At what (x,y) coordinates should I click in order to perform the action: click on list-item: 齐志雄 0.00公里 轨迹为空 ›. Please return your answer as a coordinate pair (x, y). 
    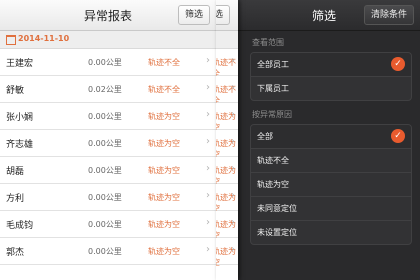
    Looking at the image, I should click on (108, 143).